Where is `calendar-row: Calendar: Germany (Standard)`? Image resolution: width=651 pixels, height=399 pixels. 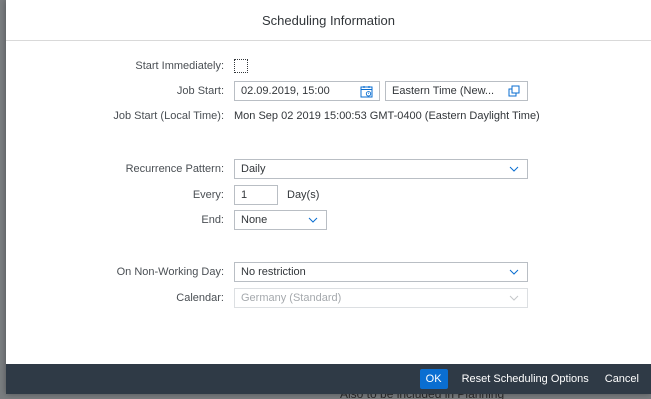 calendar-row: Calendar: Germany (Standard) is located at coordinates (328, 298).